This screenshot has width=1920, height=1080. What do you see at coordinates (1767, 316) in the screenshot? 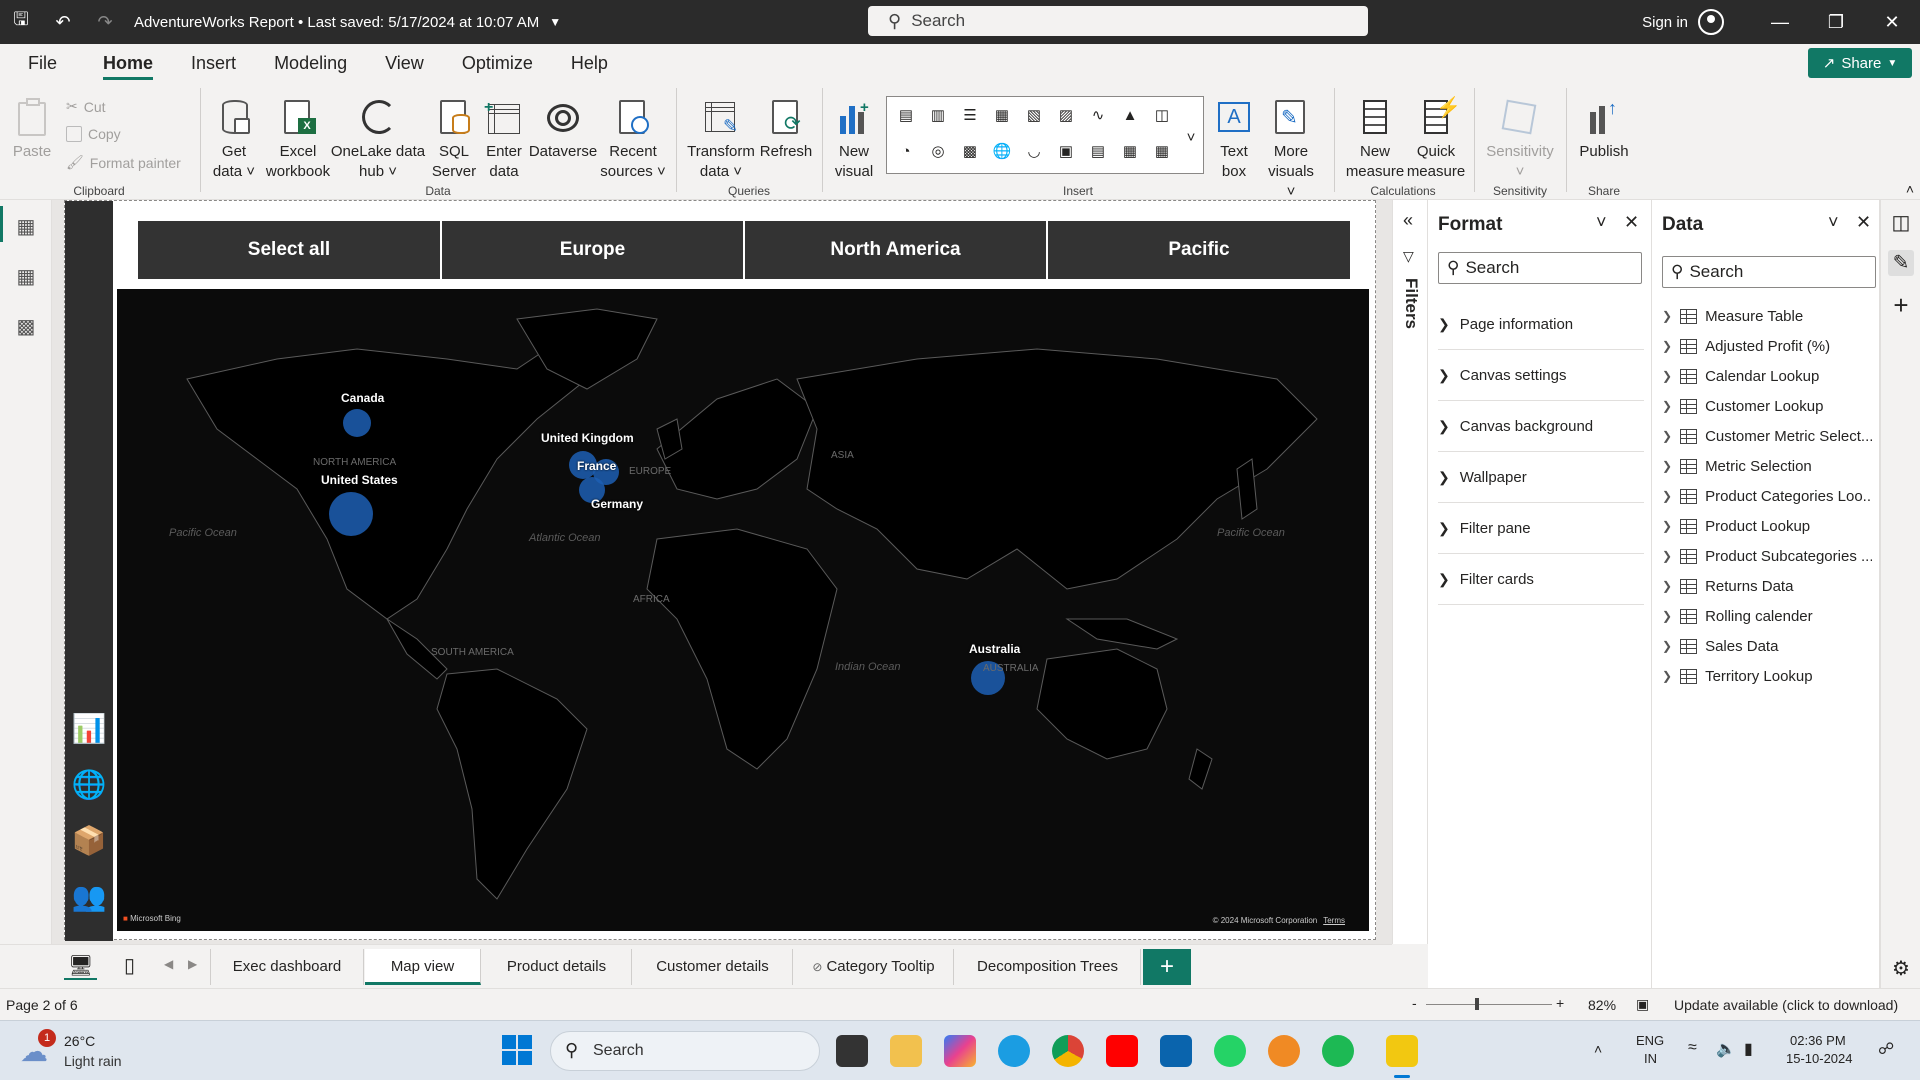
I see `data-table-measure-table: ❯ Measure Table` at bounding box center [1767, 316].